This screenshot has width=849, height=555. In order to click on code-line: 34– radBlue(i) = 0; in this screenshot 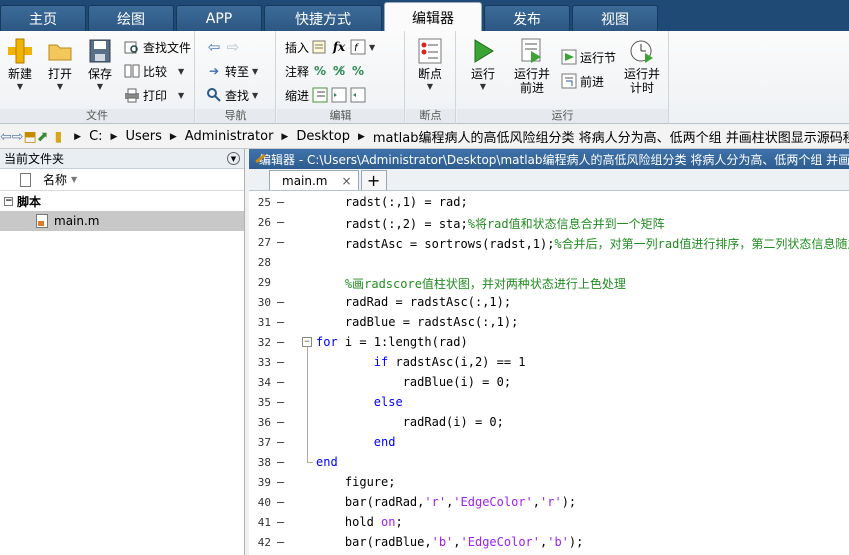, I will do `click(549, 382)`.